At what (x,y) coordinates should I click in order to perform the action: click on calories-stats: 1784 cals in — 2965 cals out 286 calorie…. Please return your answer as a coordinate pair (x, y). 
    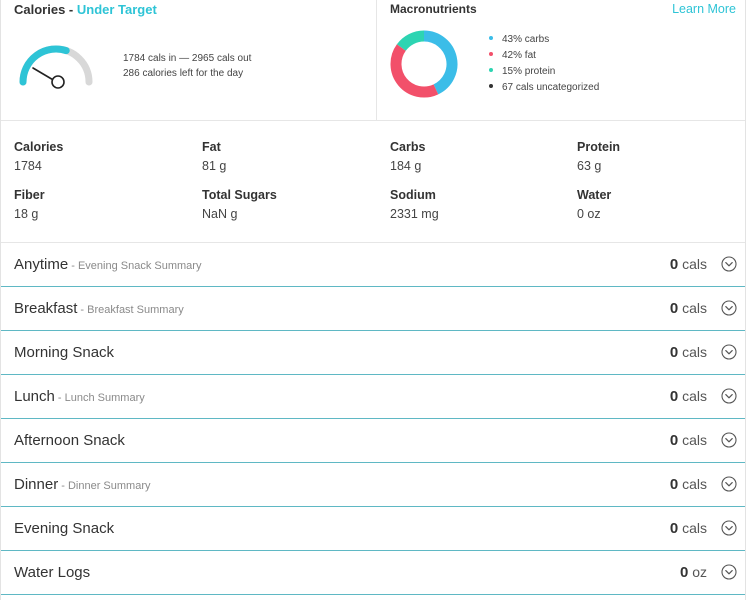
    Looking at the image, I should click on (187, 66).